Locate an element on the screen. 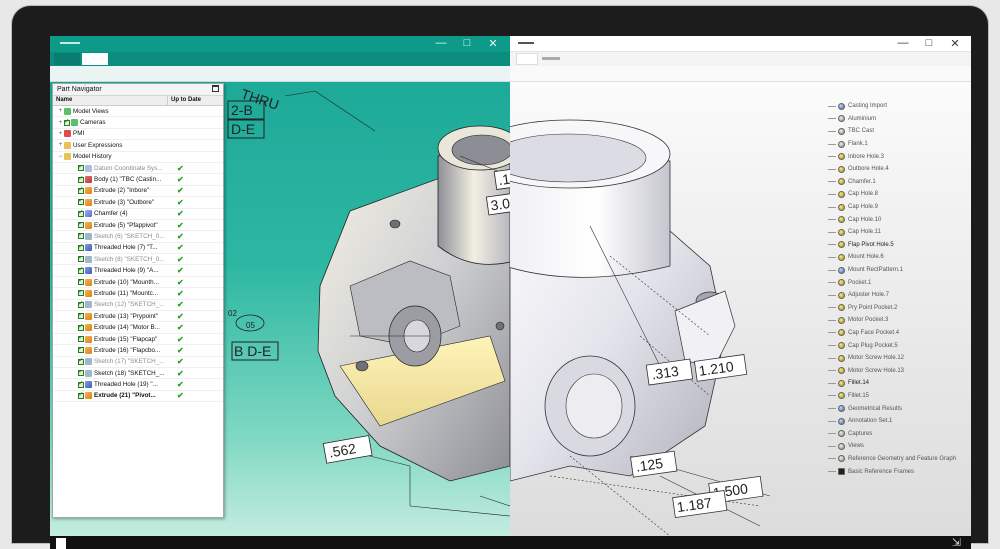 This screenshot has width=1000, height=549. spec-tree-node: Casting Import is located at coordinates (898, 106).